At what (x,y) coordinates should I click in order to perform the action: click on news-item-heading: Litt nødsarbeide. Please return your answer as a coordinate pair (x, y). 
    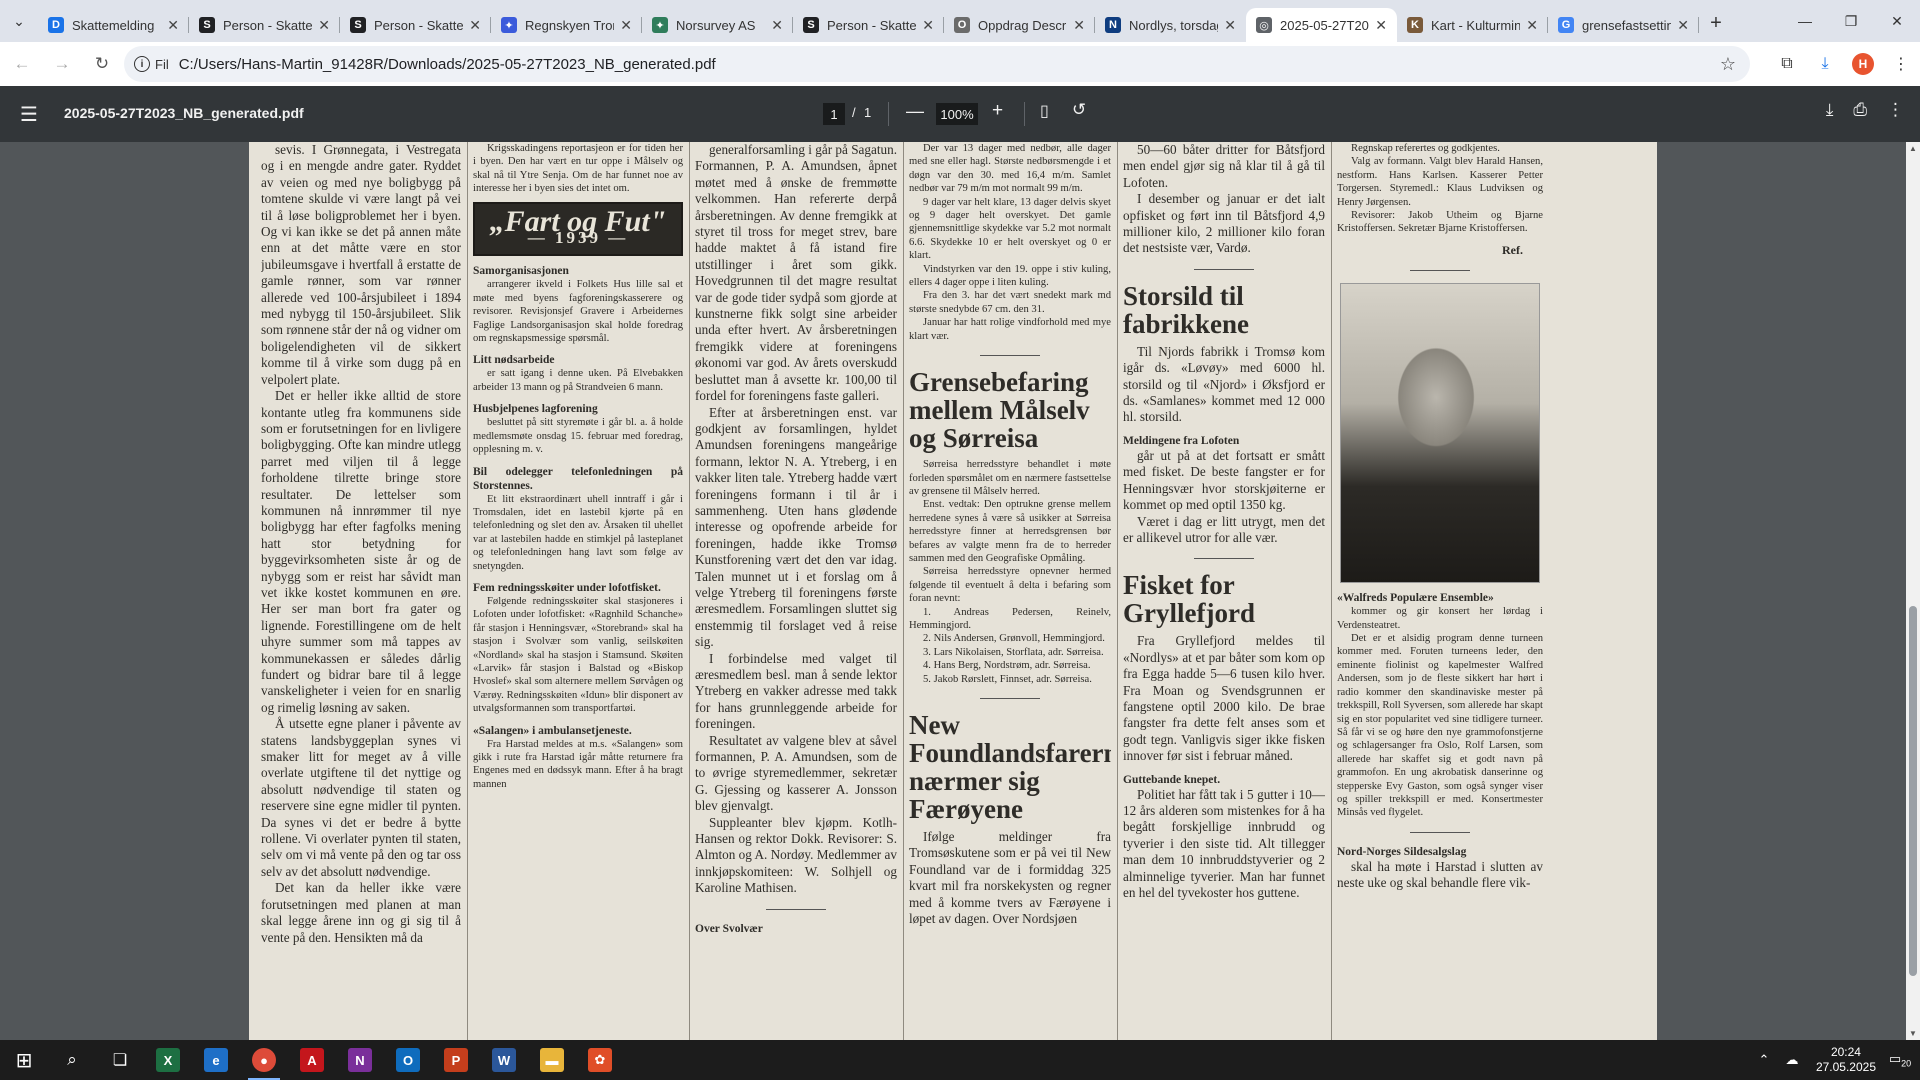
    Looking at the image, I should click on (514, 360).